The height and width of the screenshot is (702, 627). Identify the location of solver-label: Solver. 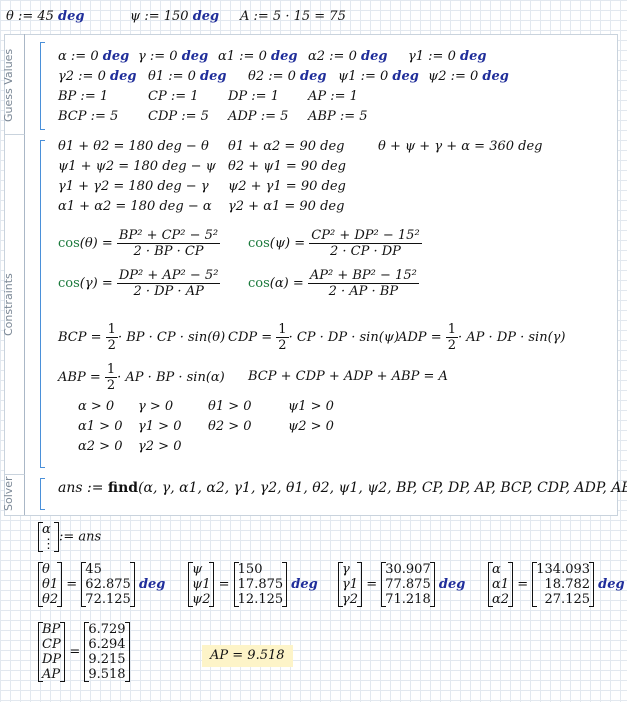
(8, 494).